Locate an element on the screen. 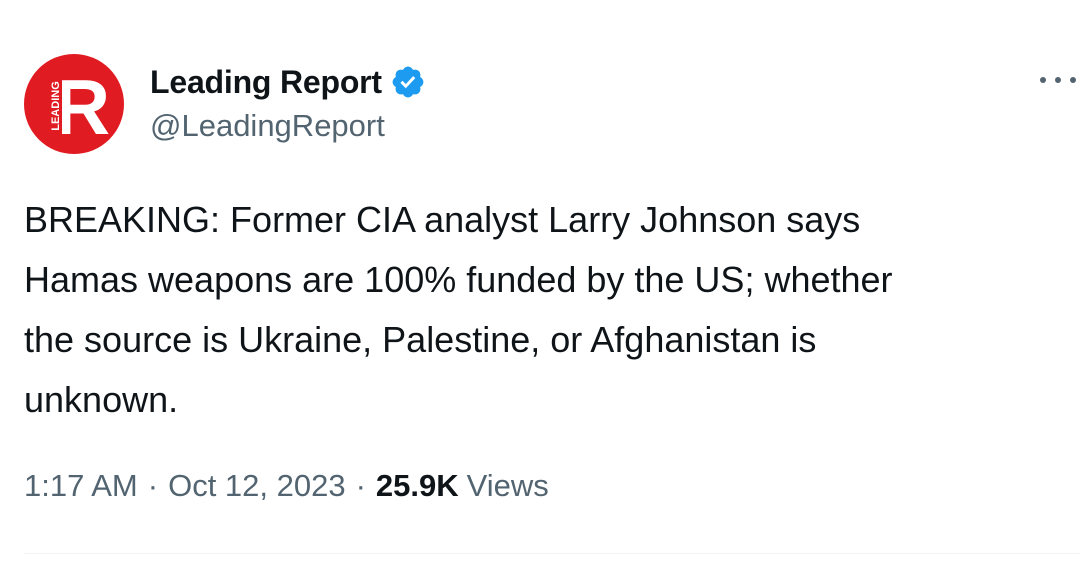  tweet-date: Oct 12, 2023 is located at coordinates (257, 486).